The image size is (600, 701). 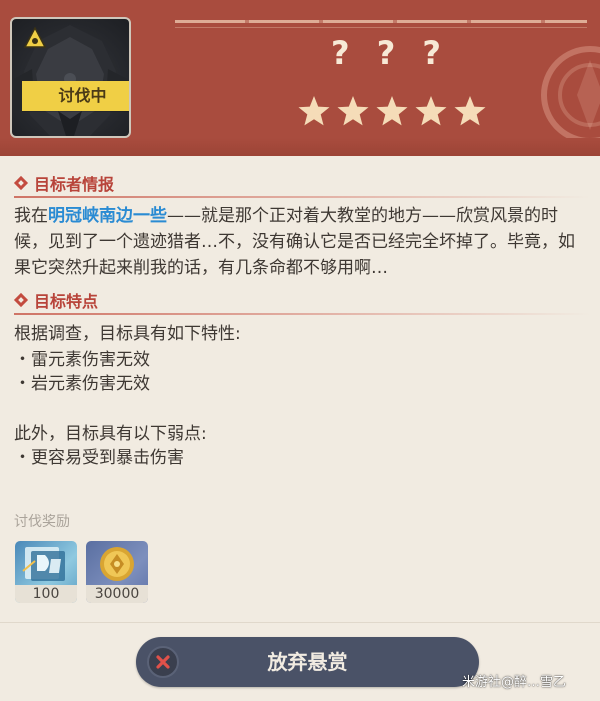 What do you see at coordinates (43, 564) in the screenshot?
I see `adventure-exp-icon` at bounding box center [43, 564].